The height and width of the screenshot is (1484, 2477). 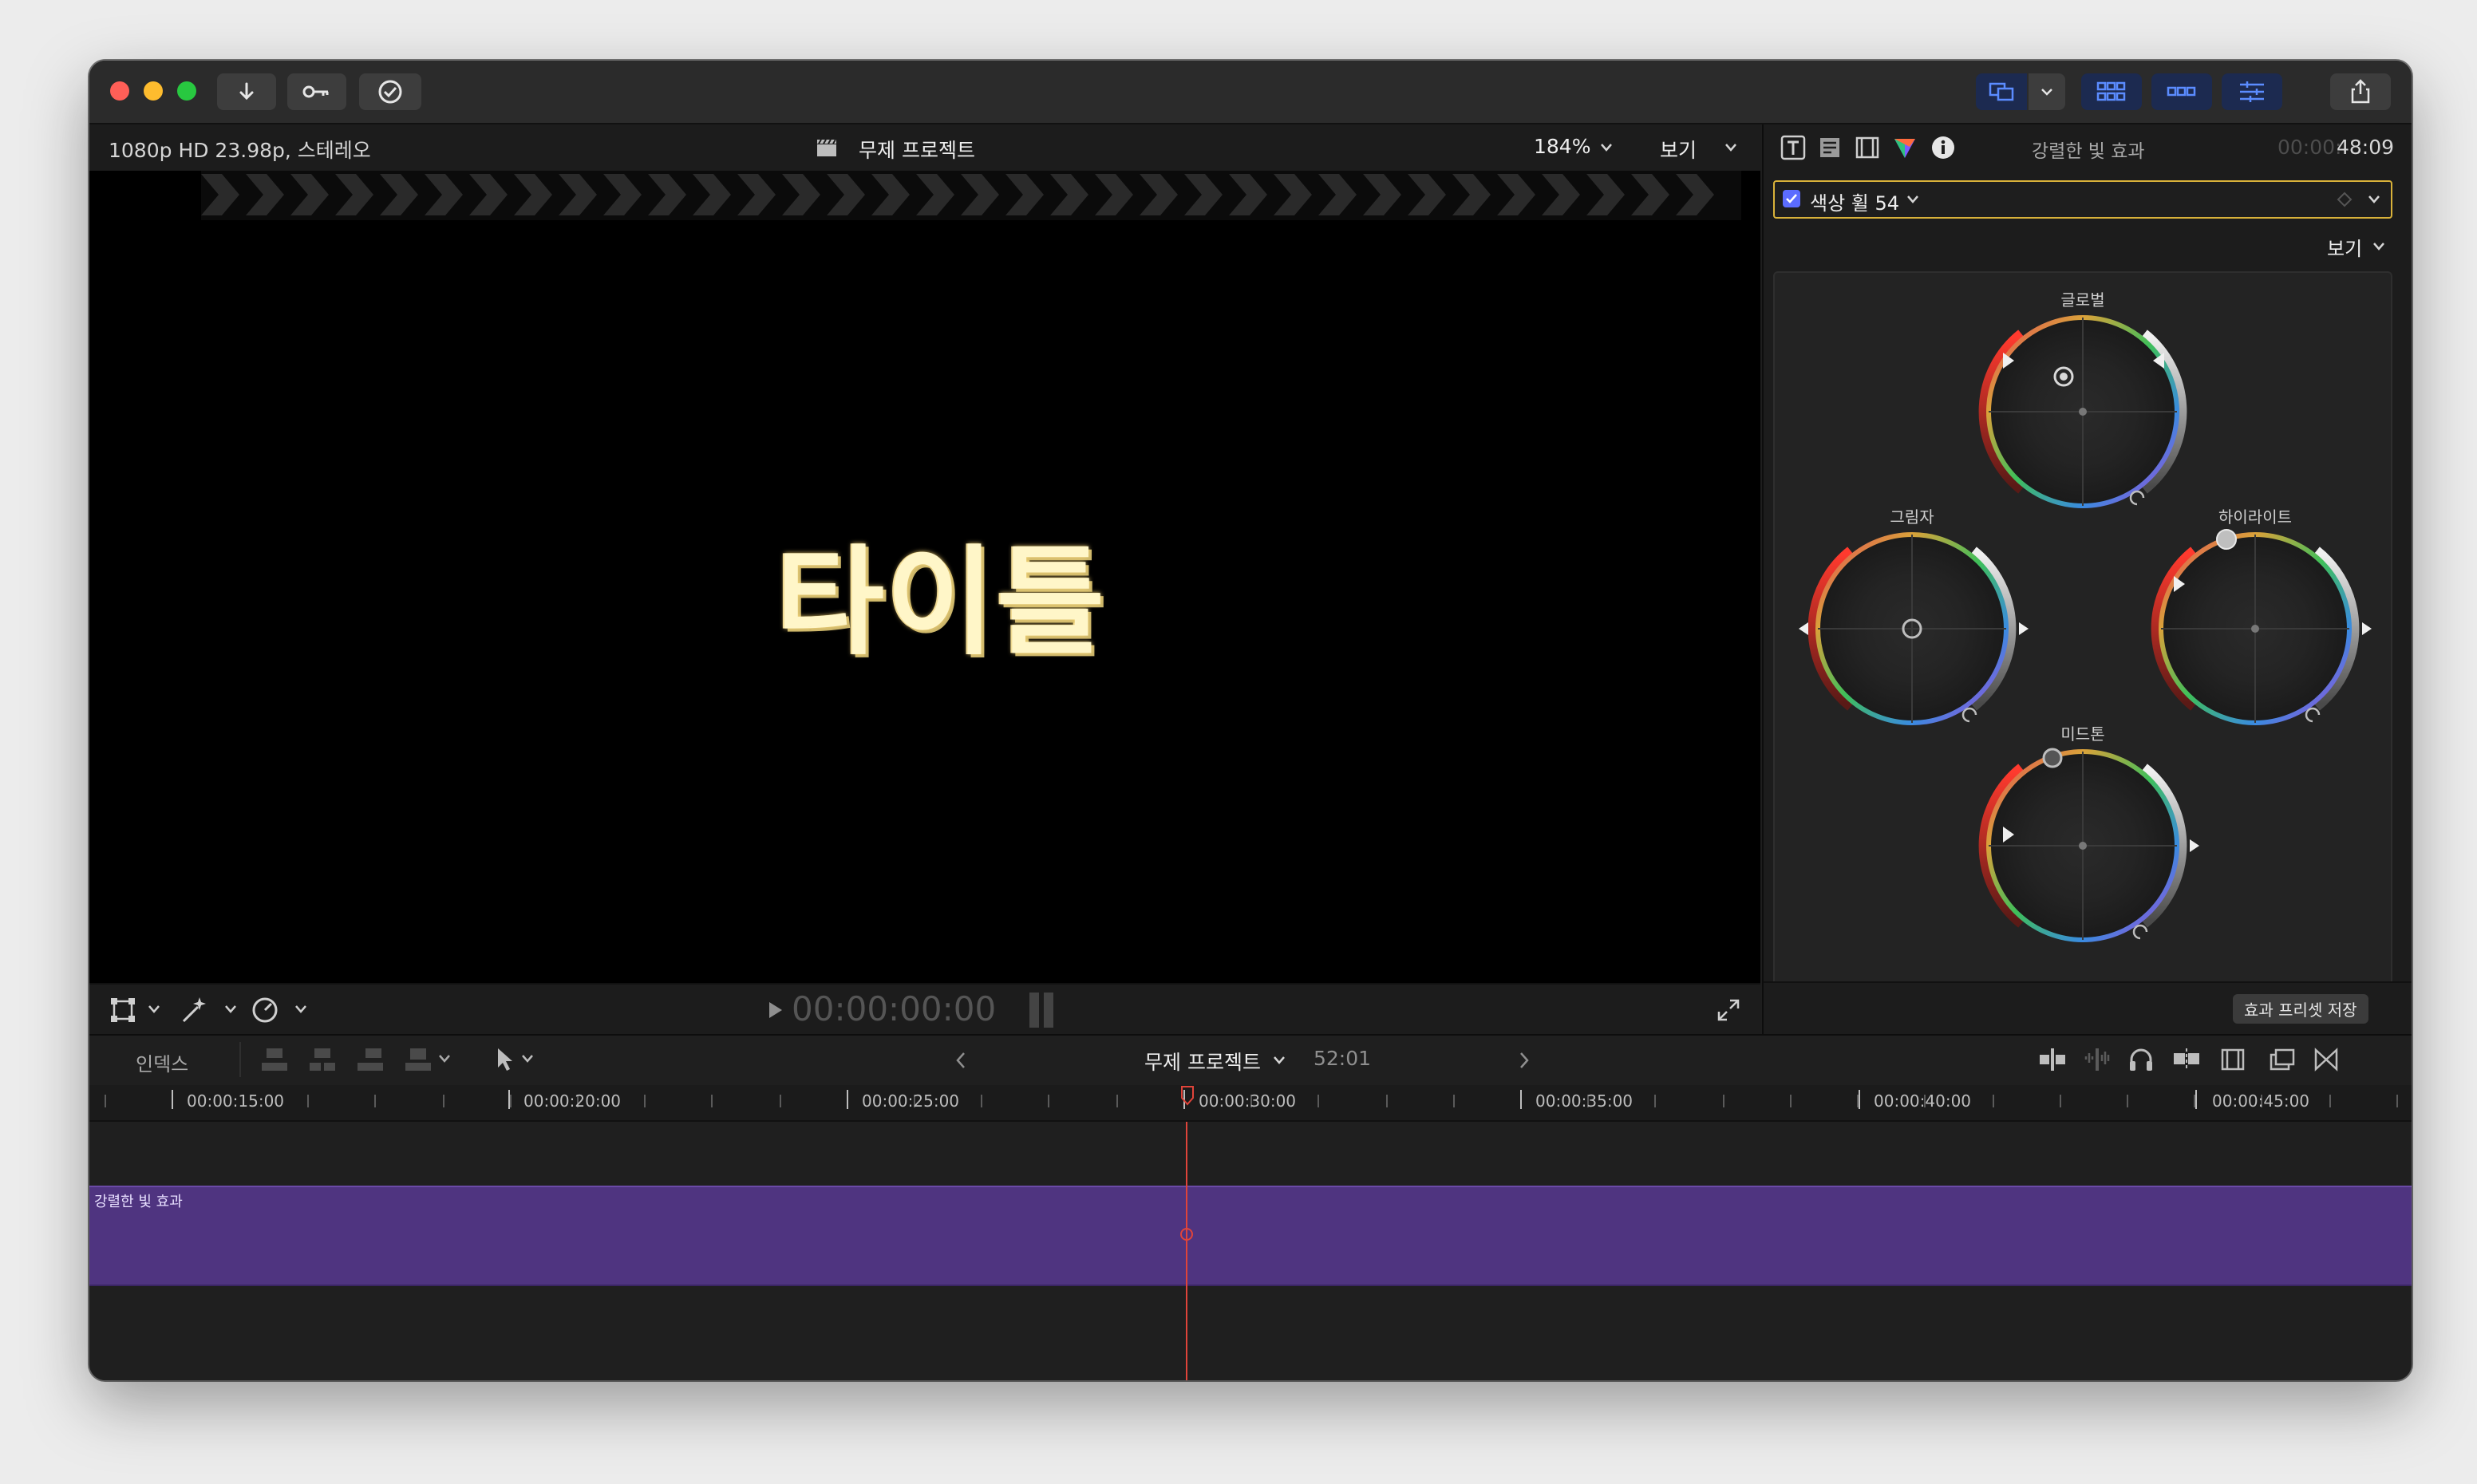 I want to click on share-icon, so click(x=2360, y=91).